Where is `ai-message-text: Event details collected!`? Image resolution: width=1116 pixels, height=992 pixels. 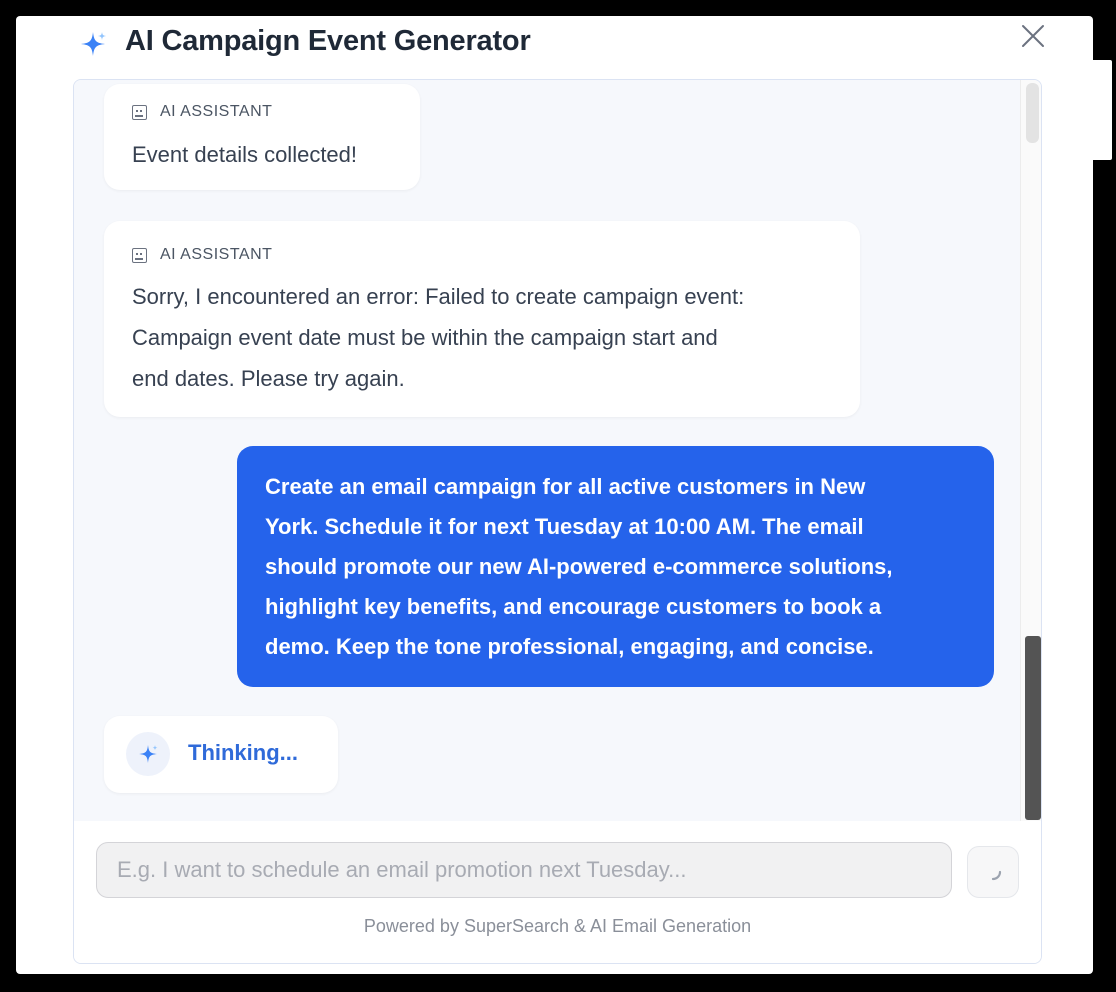
ai-message-text: Event details collected! is located at coordinates (244, 154).